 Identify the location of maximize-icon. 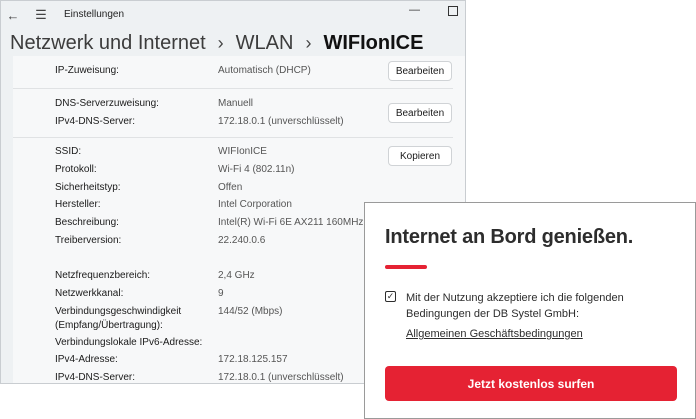
(453, 11).